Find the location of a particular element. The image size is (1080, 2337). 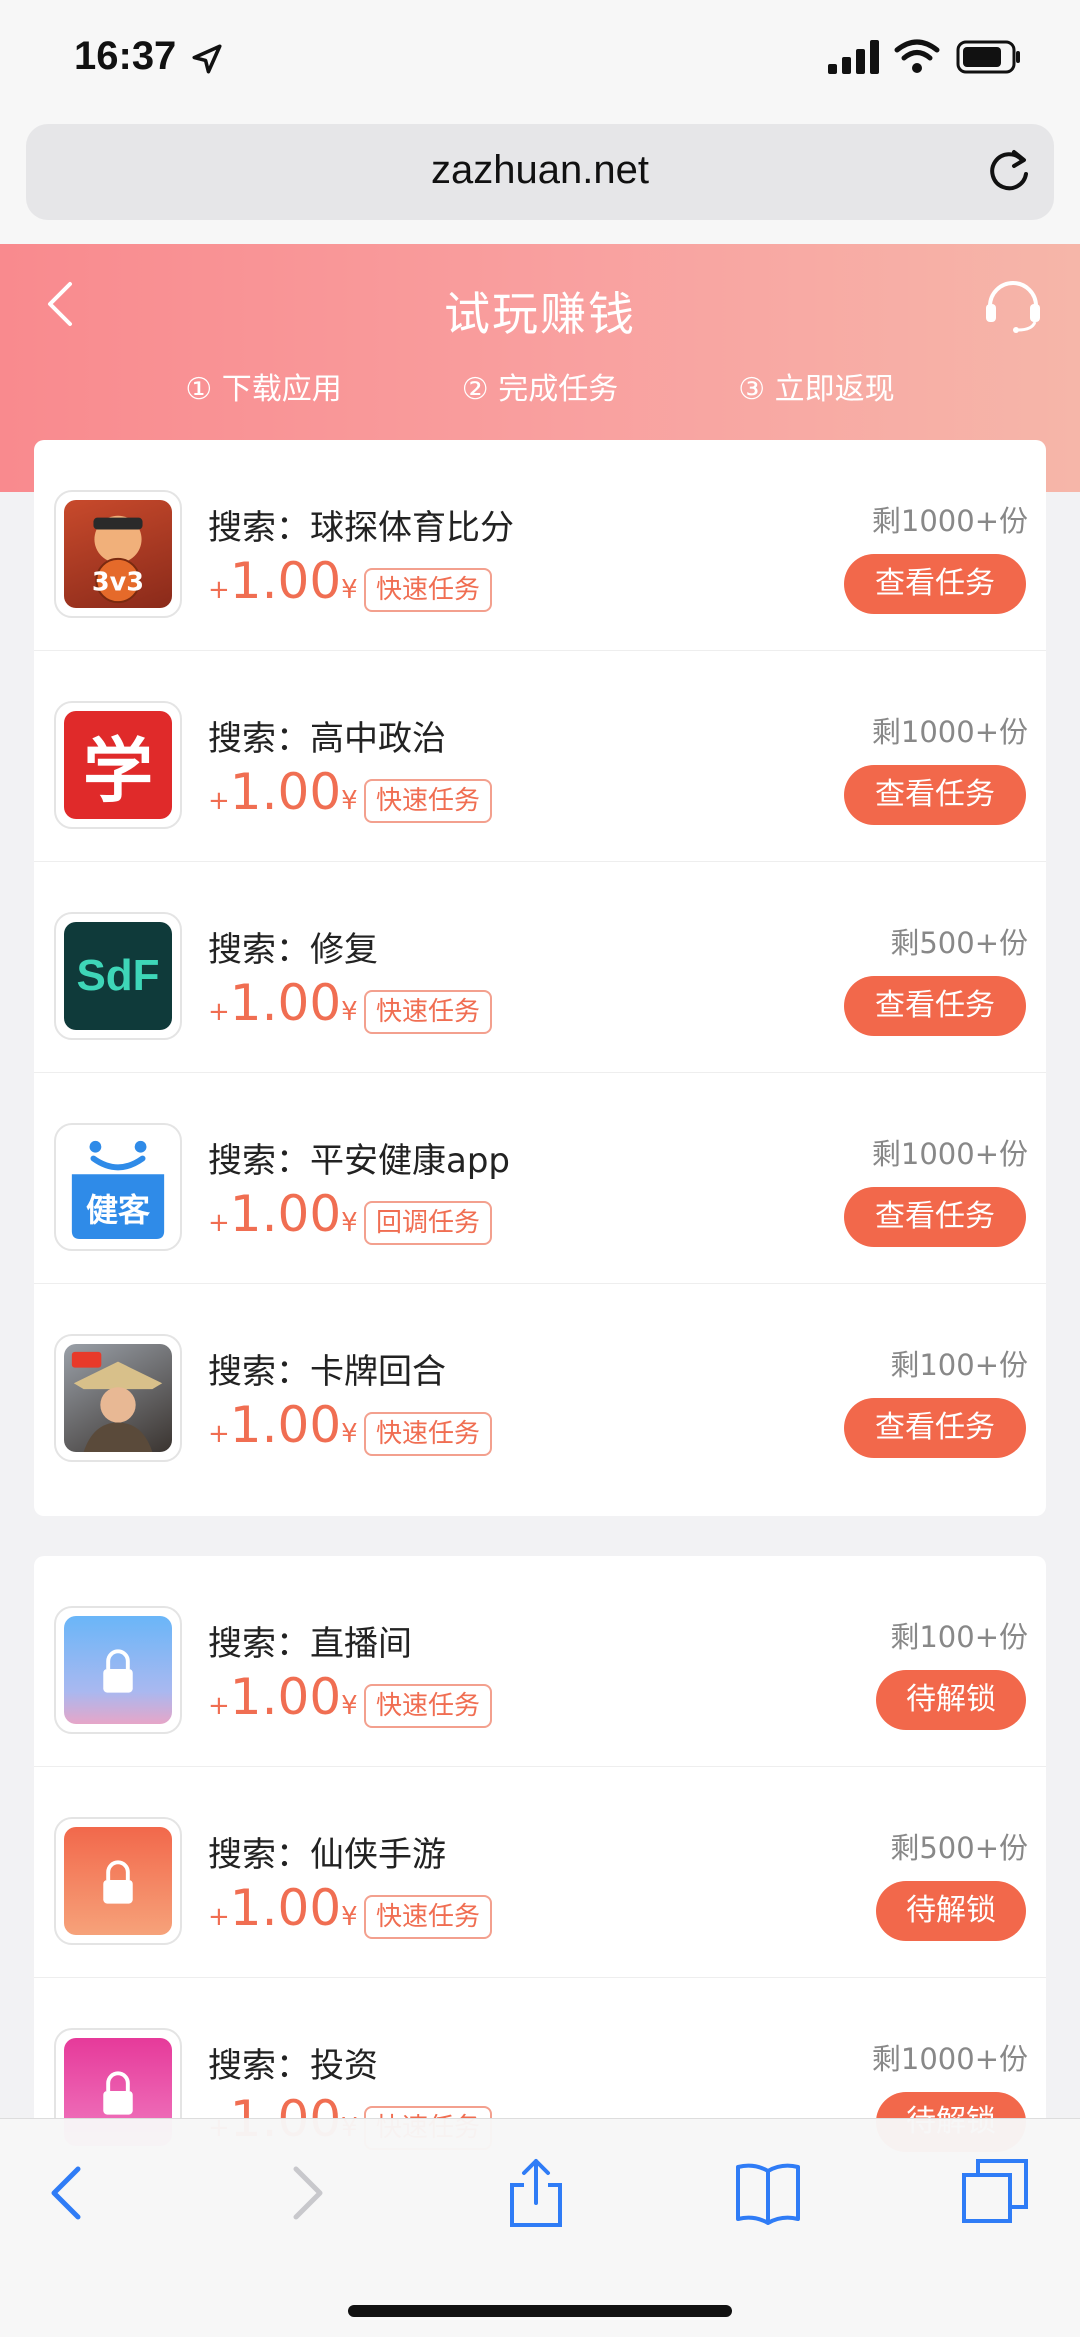

app-icon-frame: 学 is located at coordinates (118, 765).